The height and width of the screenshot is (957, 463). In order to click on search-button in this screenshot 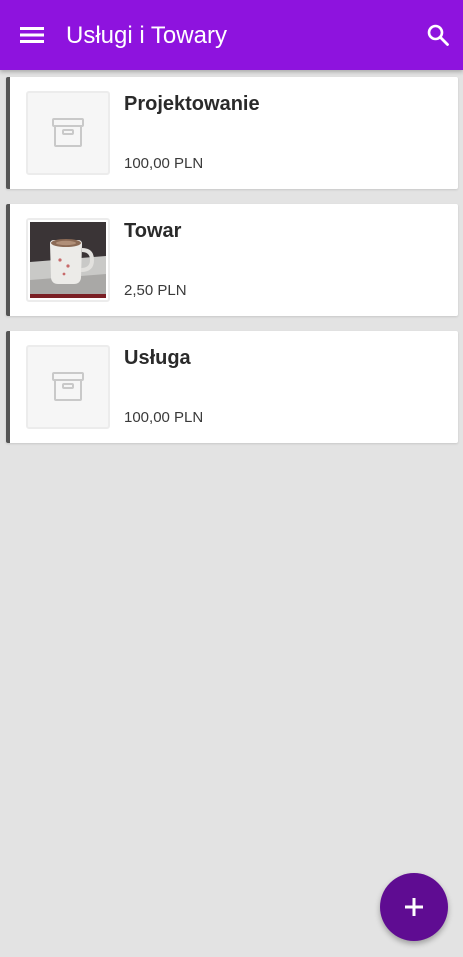, I will do `click(438, 35)`.